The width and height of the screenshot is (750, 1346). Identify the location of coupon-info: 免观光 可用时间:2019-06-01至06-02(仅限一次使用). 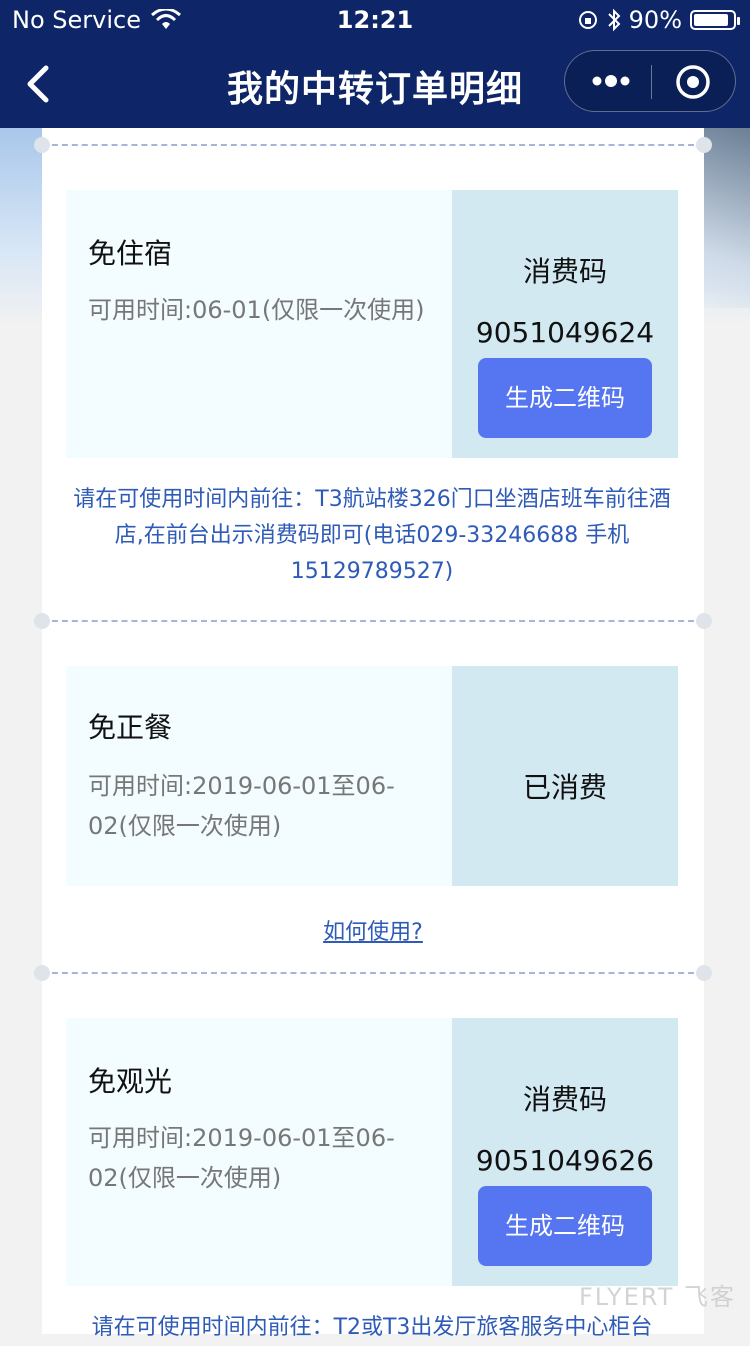
(259, 1152).